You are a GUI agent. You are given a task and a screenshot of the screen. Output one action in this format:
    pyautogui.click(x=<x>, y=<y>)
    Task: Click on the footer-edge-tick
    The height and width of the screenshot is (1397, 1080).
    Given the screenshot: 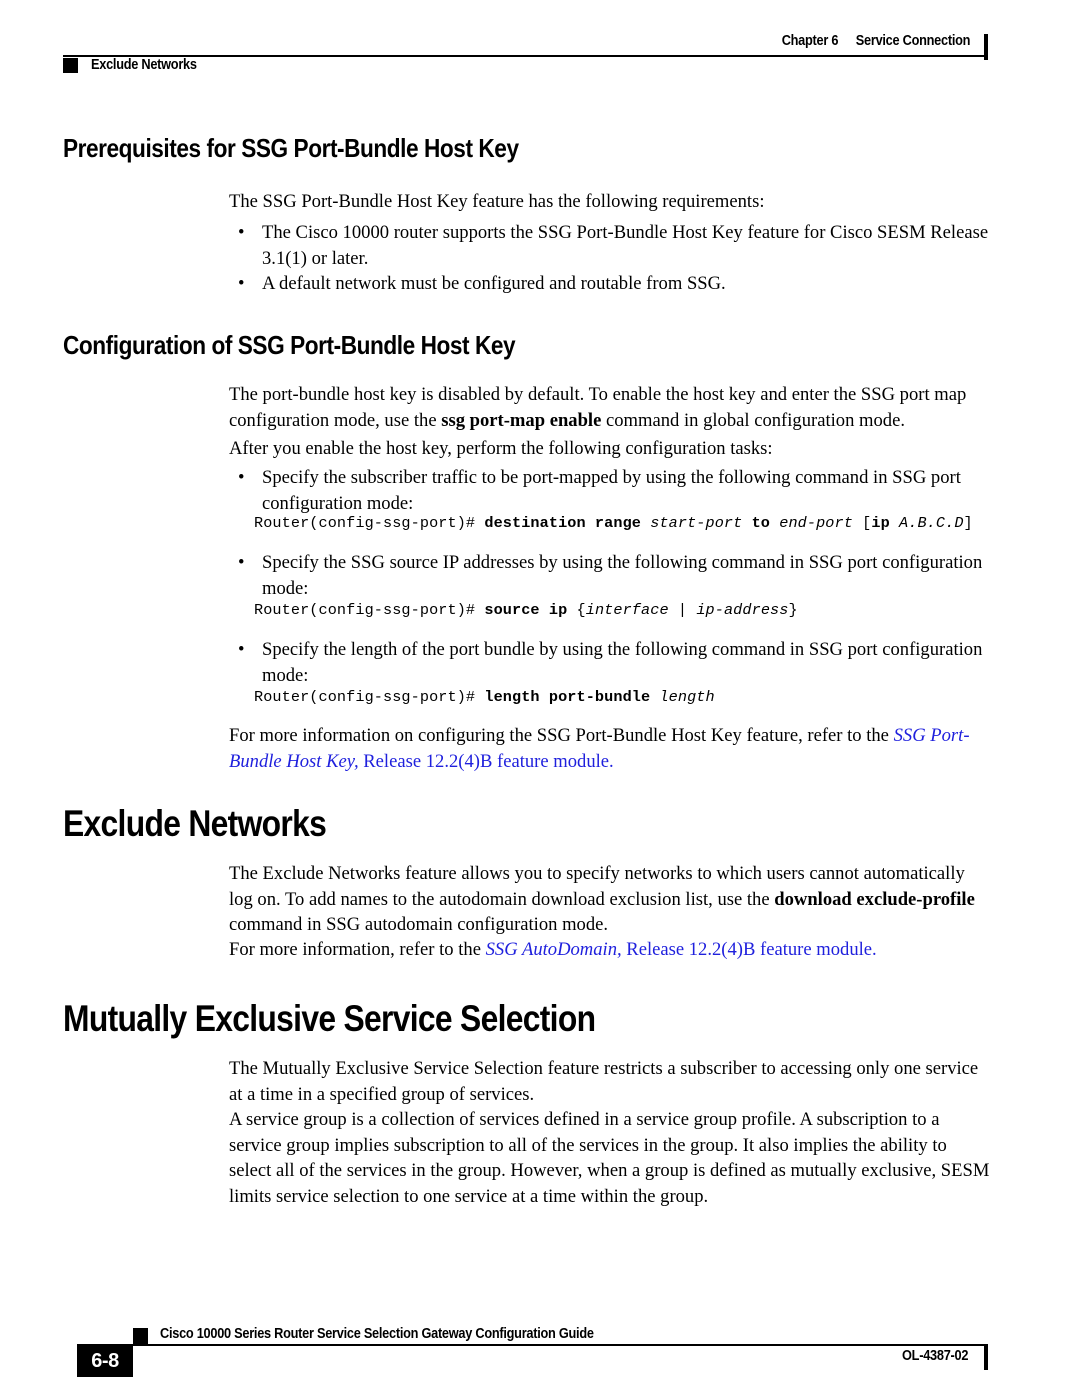 What is the action you would take?
    pyautogui.click(x=986, y=1357)
    